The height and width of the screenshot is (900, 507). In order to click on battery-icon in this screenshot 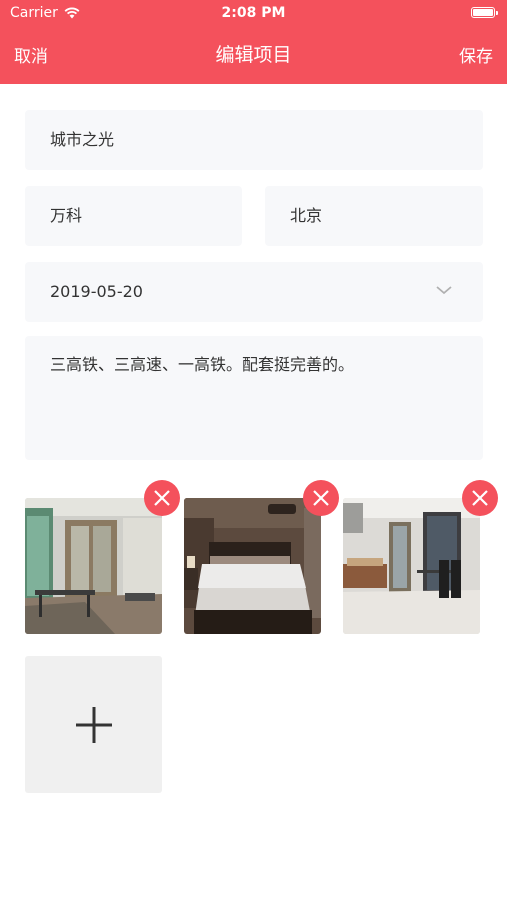, I will do `click(484, 12)`.